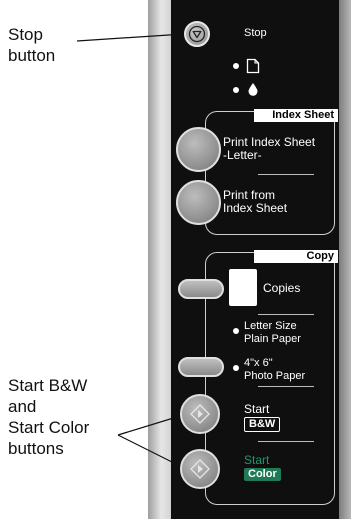 The image size is (351, 519). What do you see at coordinates (198, 149) in the screenshot?
I see `print-index-sheet-button` at bounding box center [198, 149].